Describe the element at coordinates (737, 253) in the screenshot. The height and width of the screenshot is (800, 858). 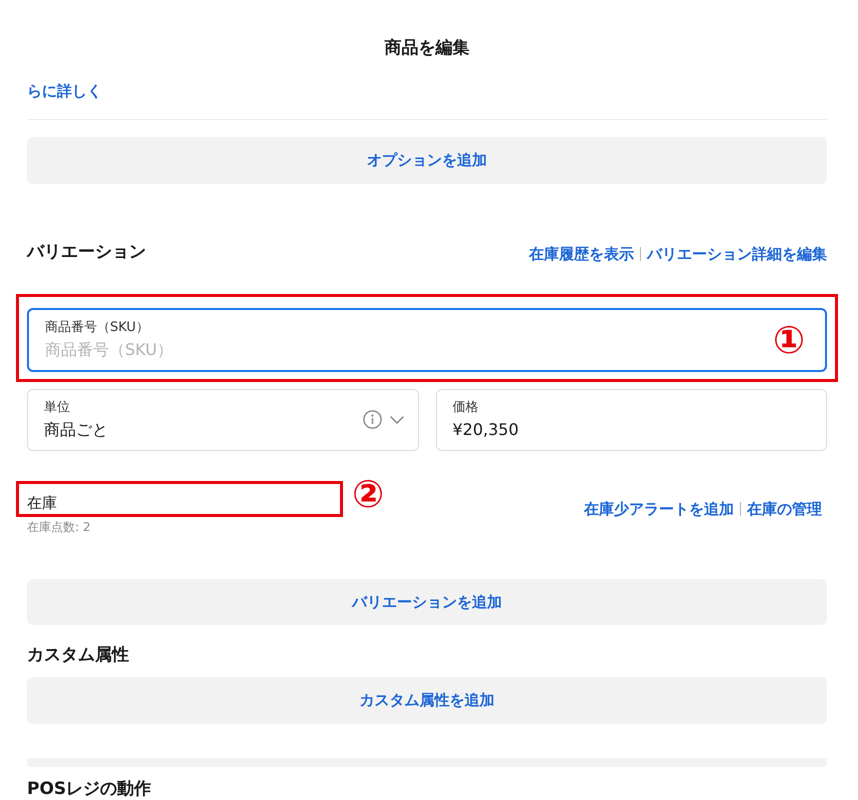
I see `variation-link: バリエーション詳細を編集` at that location.